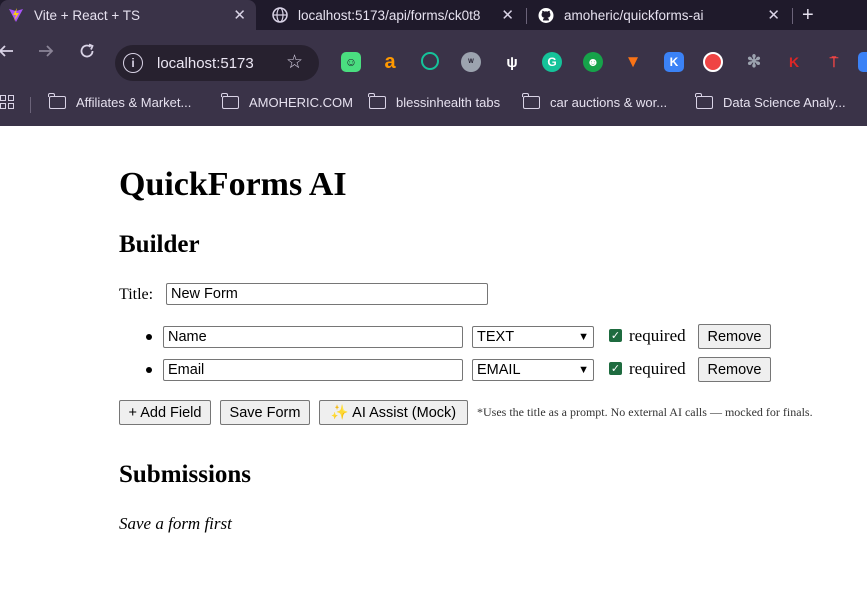  What do you see at coordinates (185, 474) in the screenshot?
I see `submissions-heading: Submissions` at bounding box center [185, 474].